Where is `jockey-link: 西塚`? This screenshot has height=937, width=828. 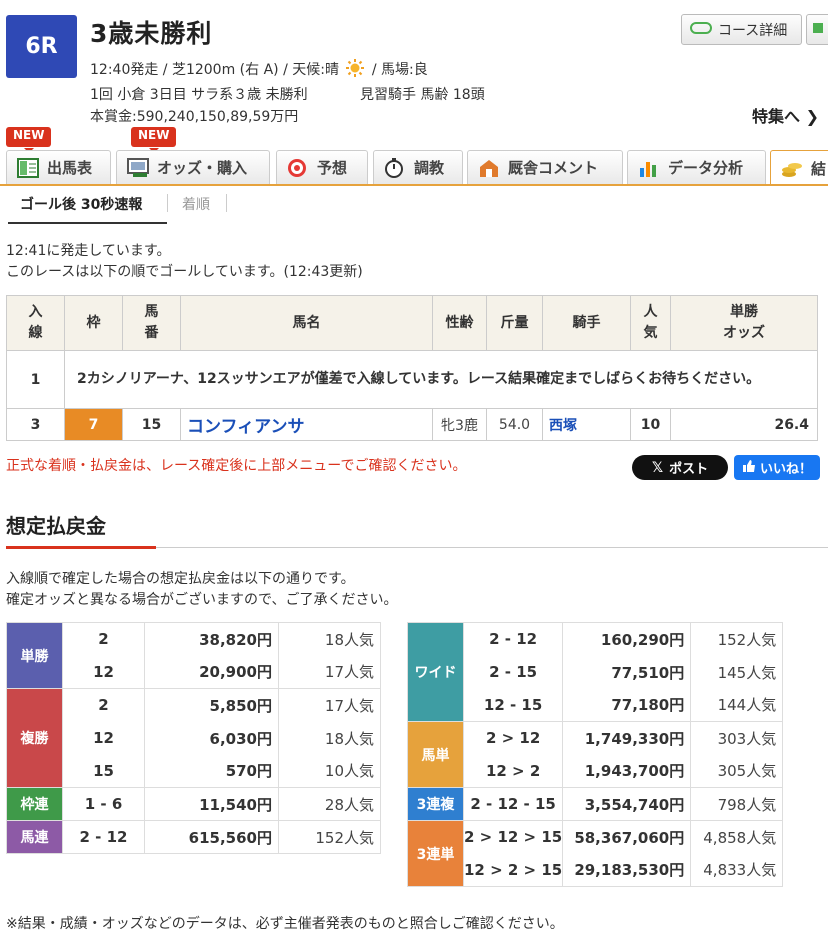
jockey-link: 西塚 is located at coordinates (563, 426).